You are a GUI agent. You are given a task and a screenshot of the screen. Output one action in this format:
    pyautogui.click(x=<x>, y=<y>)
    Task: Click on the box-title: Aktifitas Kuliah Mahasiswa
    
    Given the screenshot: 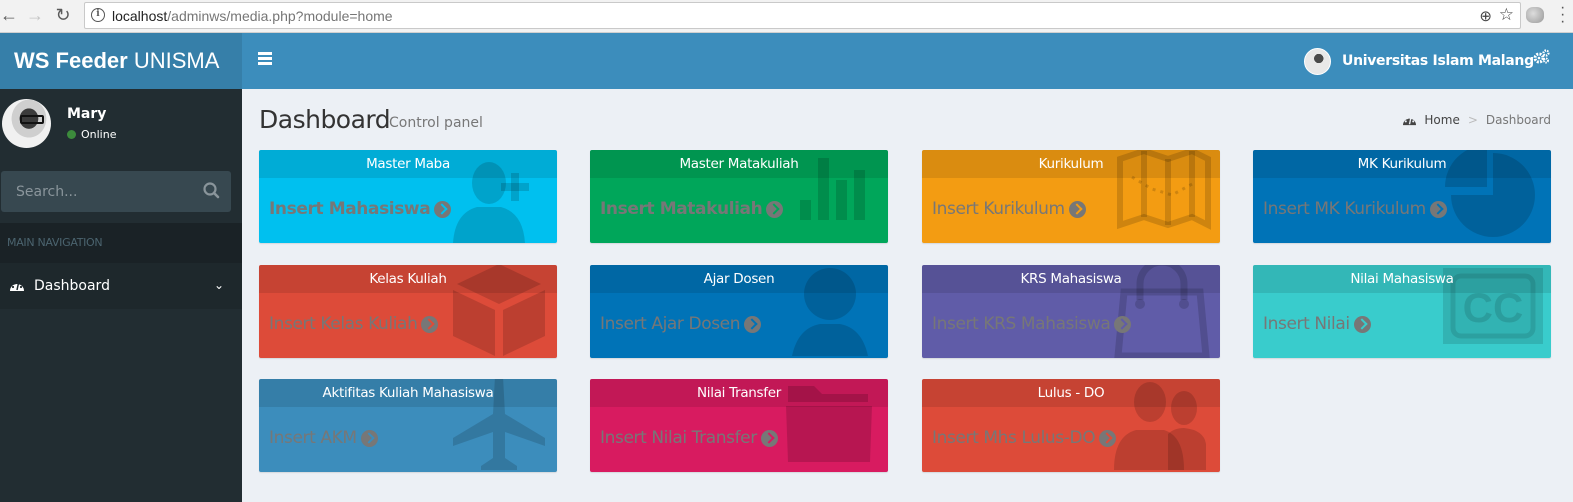 What is the action you would take?
    pyautogui.click(x=408, y=393)
    